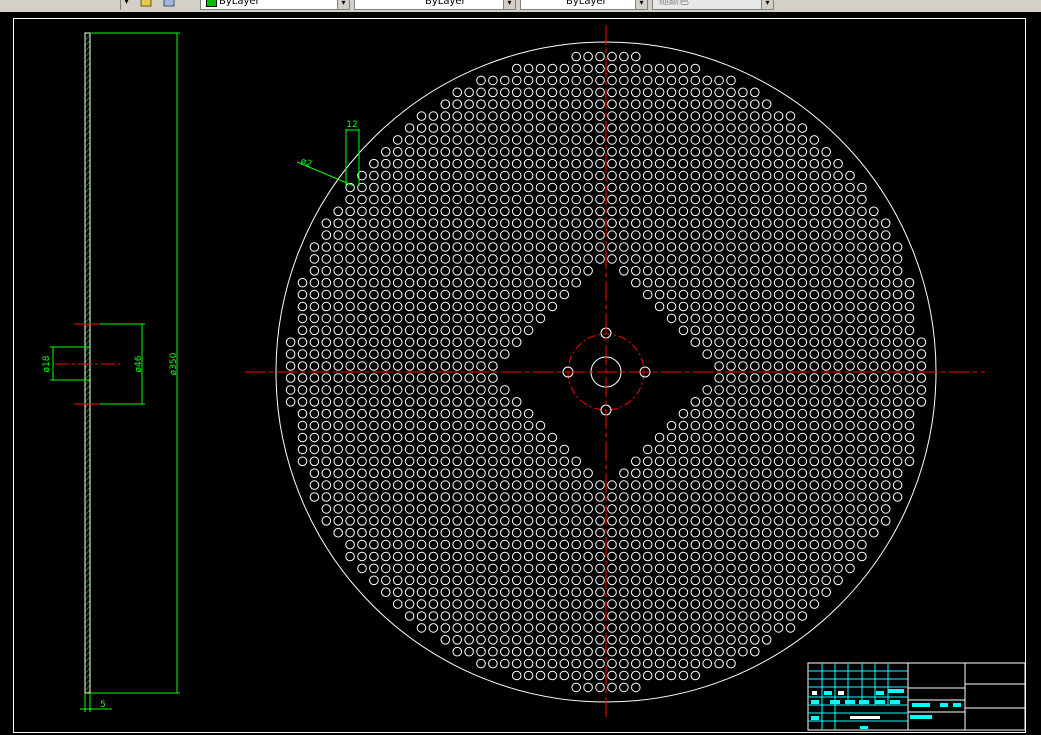 The width and height of the screenshot is (1041, 735). Describe the element at coordinates (126, 5) in the screenshot. I see `dropdown-arrow-icon: ▾` at that location.